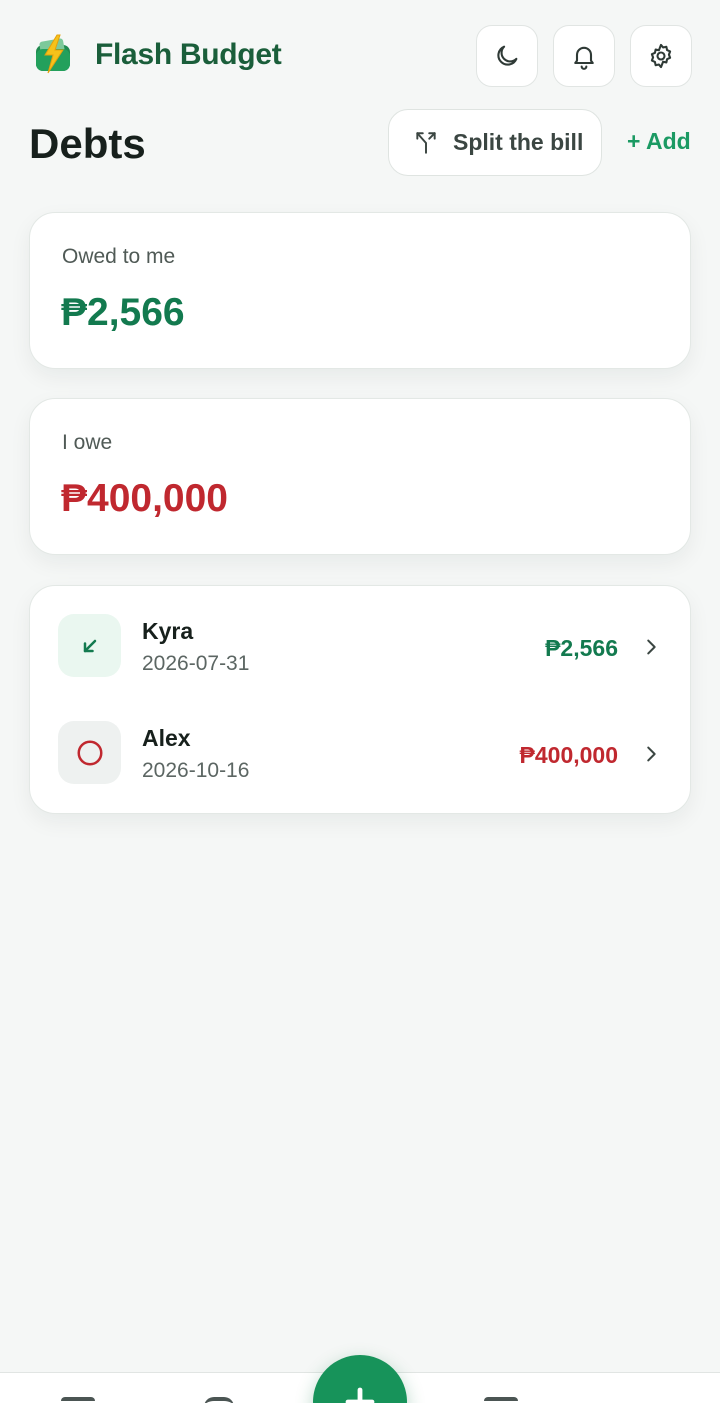 The width and height of the screenshot is (720, 1403). I want to click on add-transaction-button, so click(360, 1379).